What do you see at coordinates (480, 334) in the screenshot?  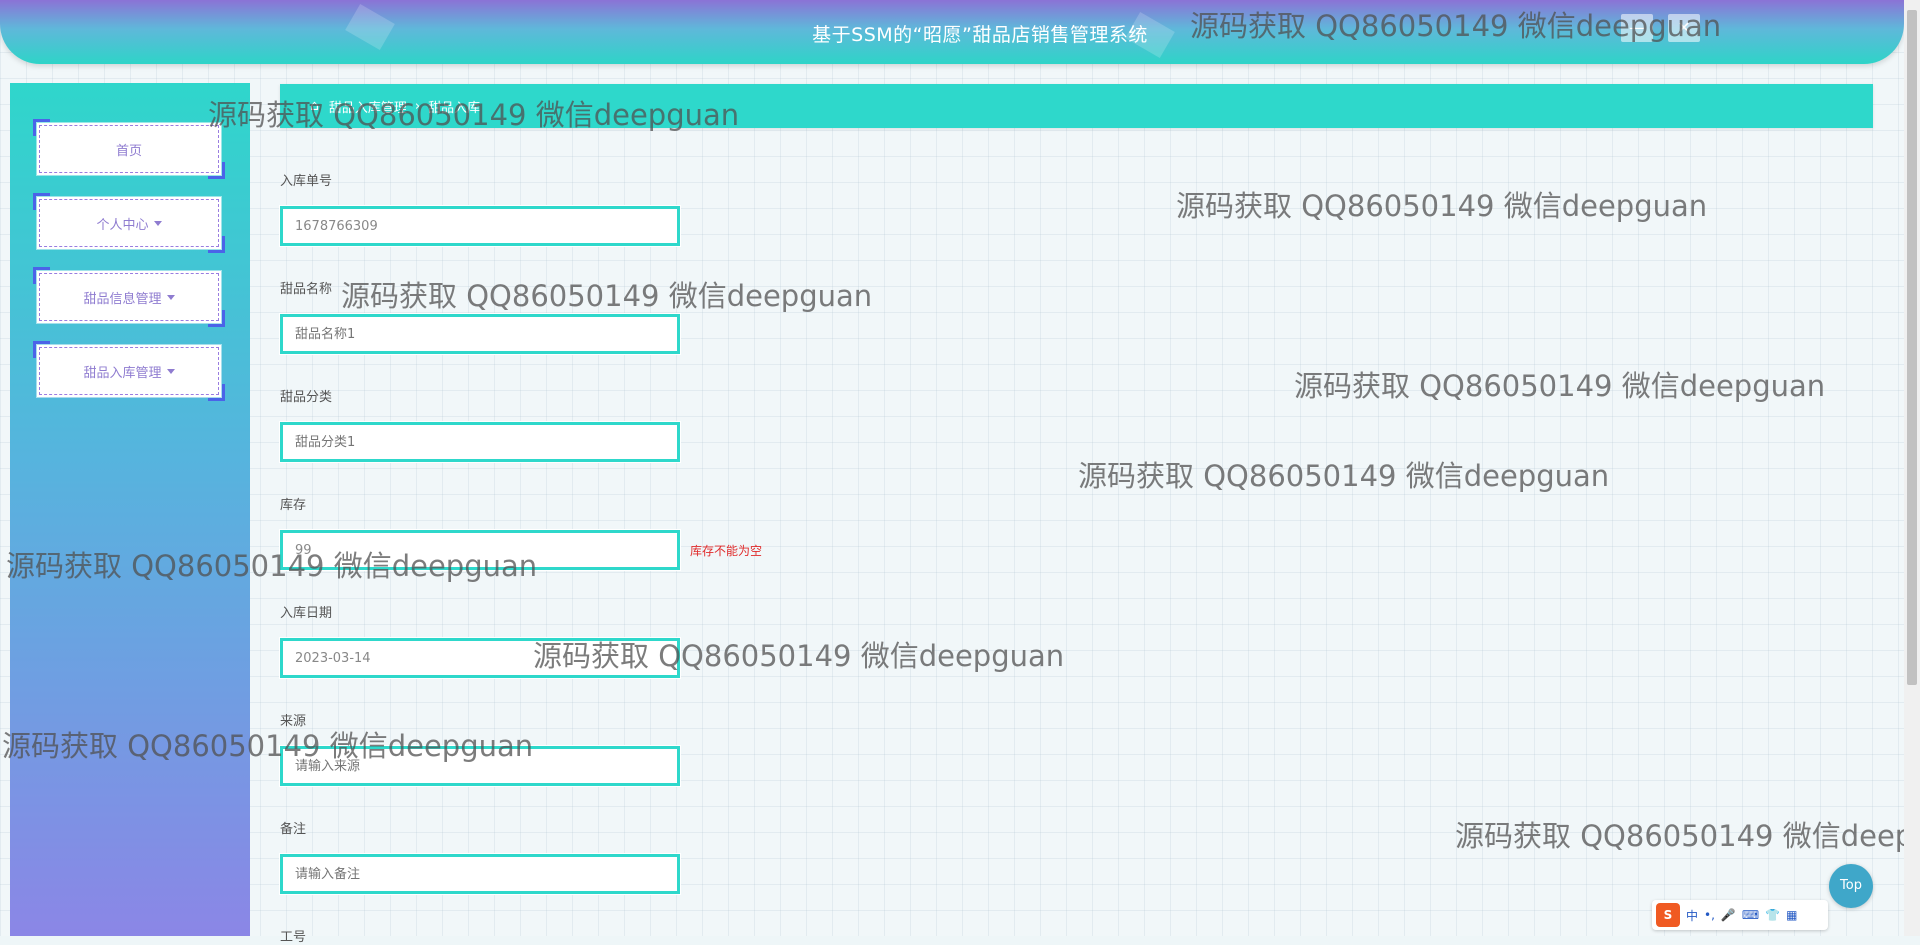 I see `dessert-name-input` at bounding box center [480, 334].